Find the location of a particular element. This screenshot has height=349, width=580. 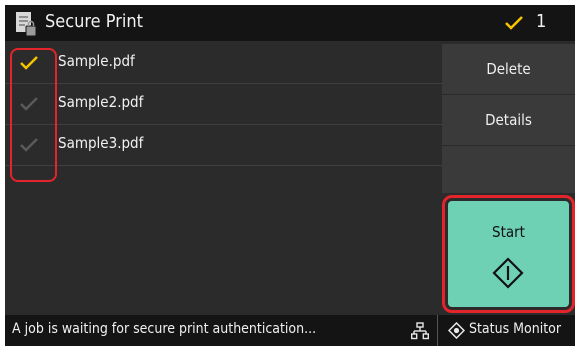

status-monitor-icon is located at coordinates (456, 330).